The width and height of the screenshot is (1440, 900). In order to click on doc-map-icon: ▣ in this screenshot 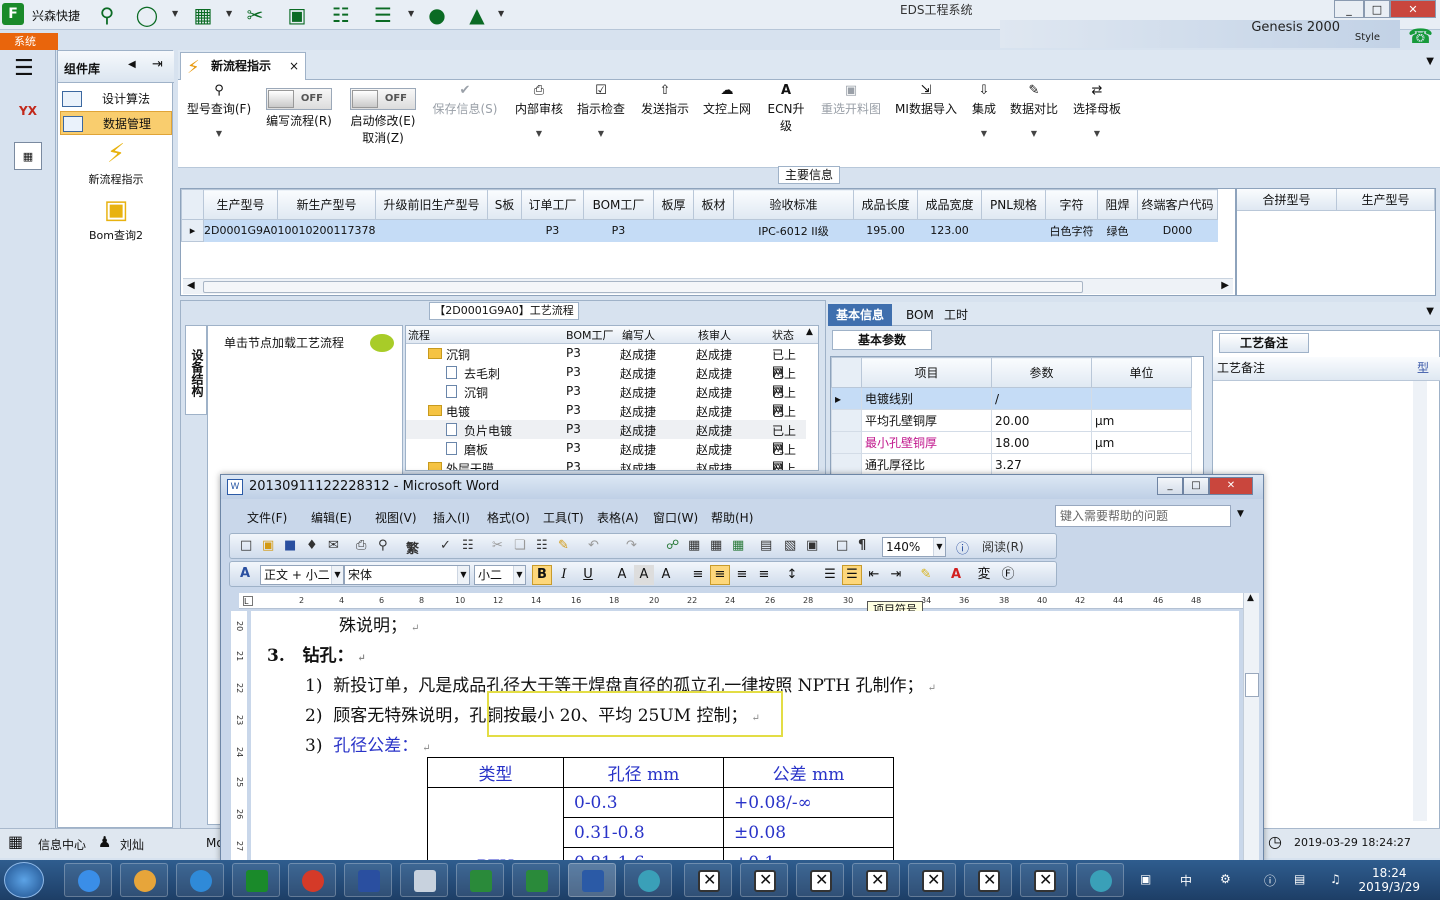, I will do `click(812, 545)`.